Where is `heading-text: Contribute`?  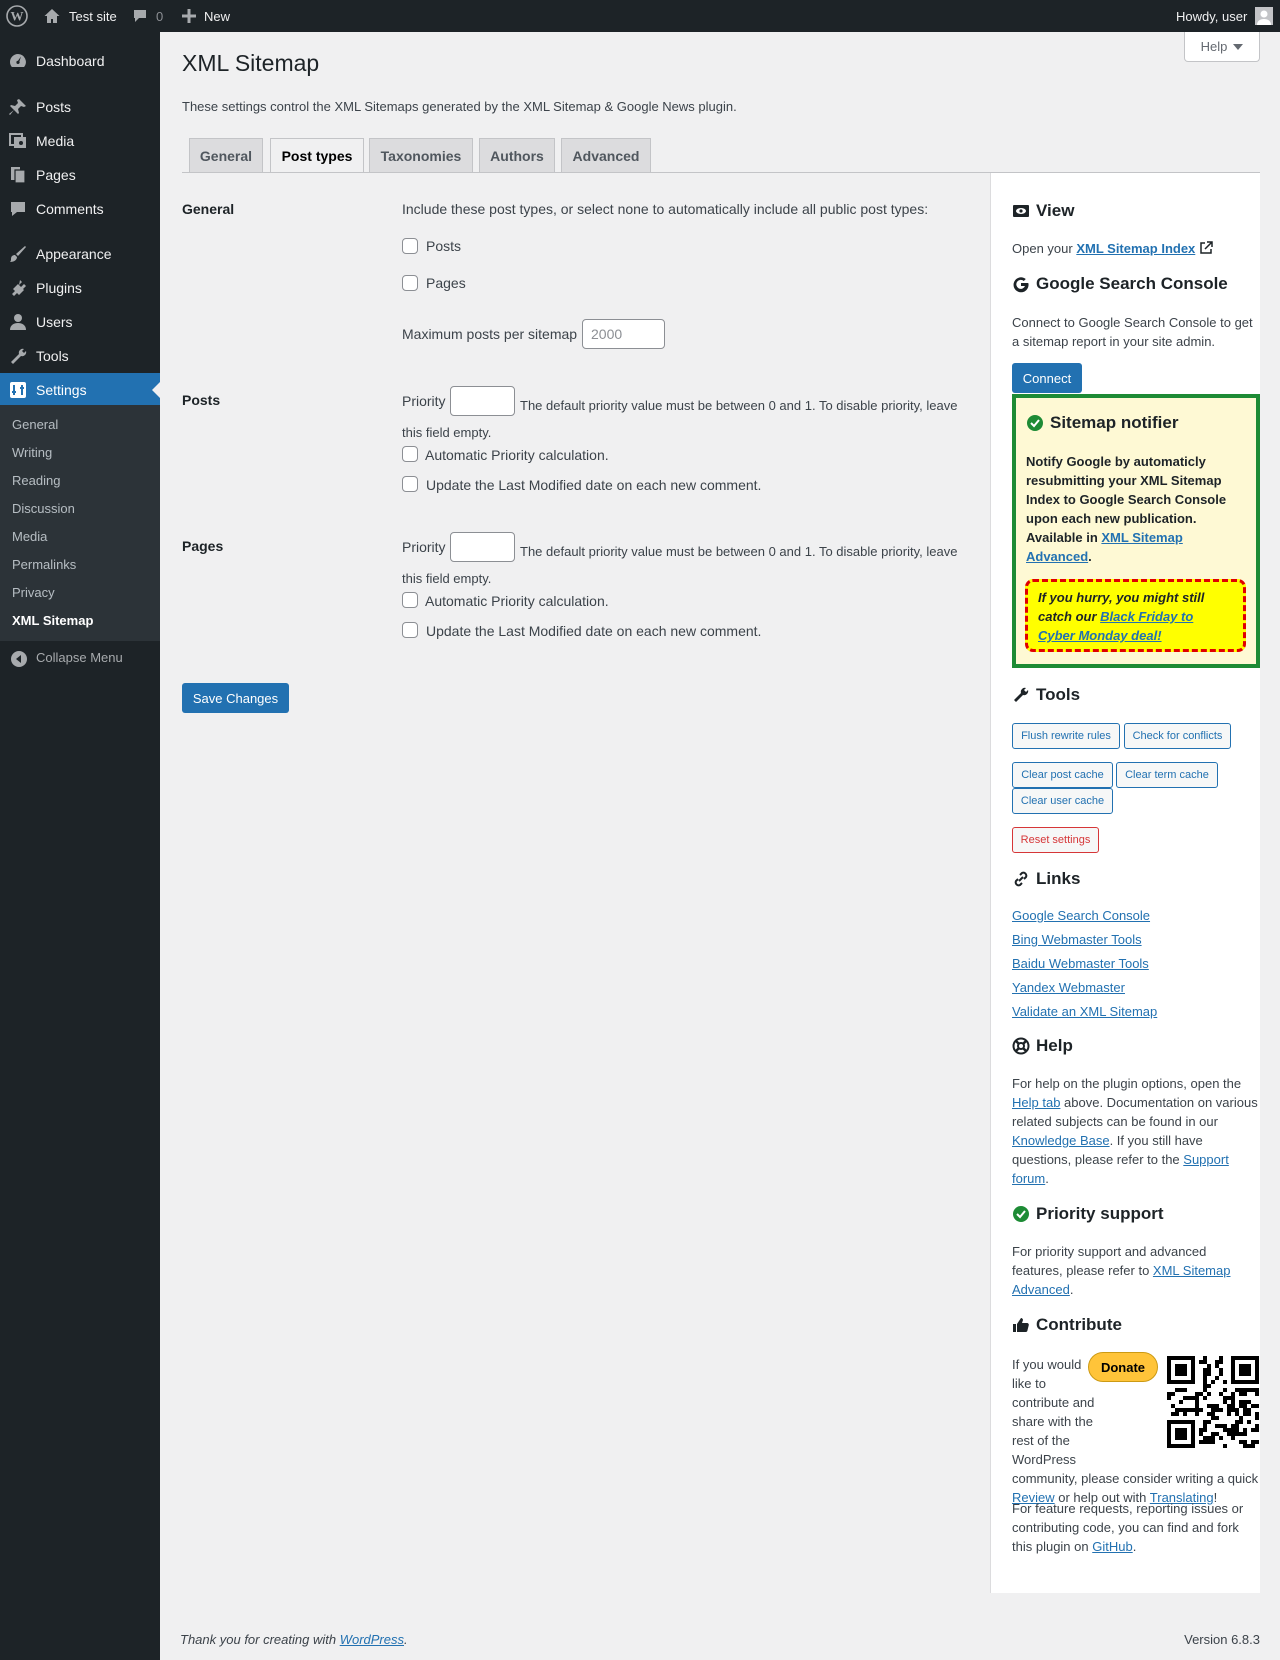
heading-text: Contribute is located at coordinates (1079, 1324).